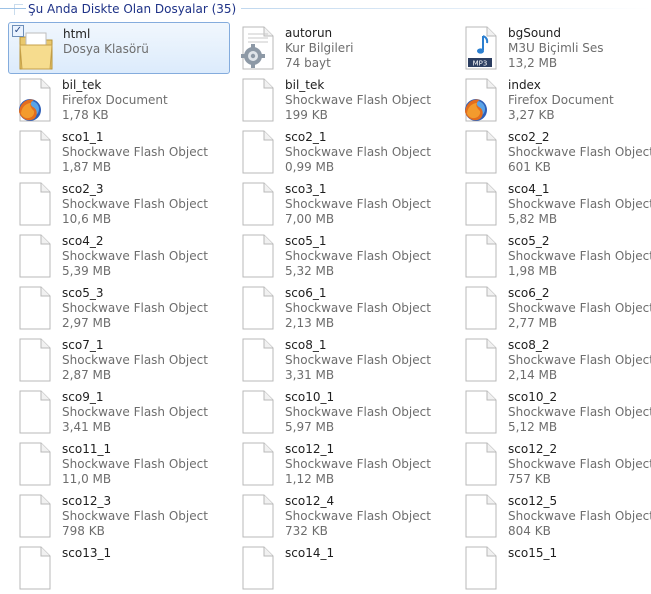  I want to click on file-item: sco5_3 Shockwave Flash Object 2,97 MB, so click(119, 308).